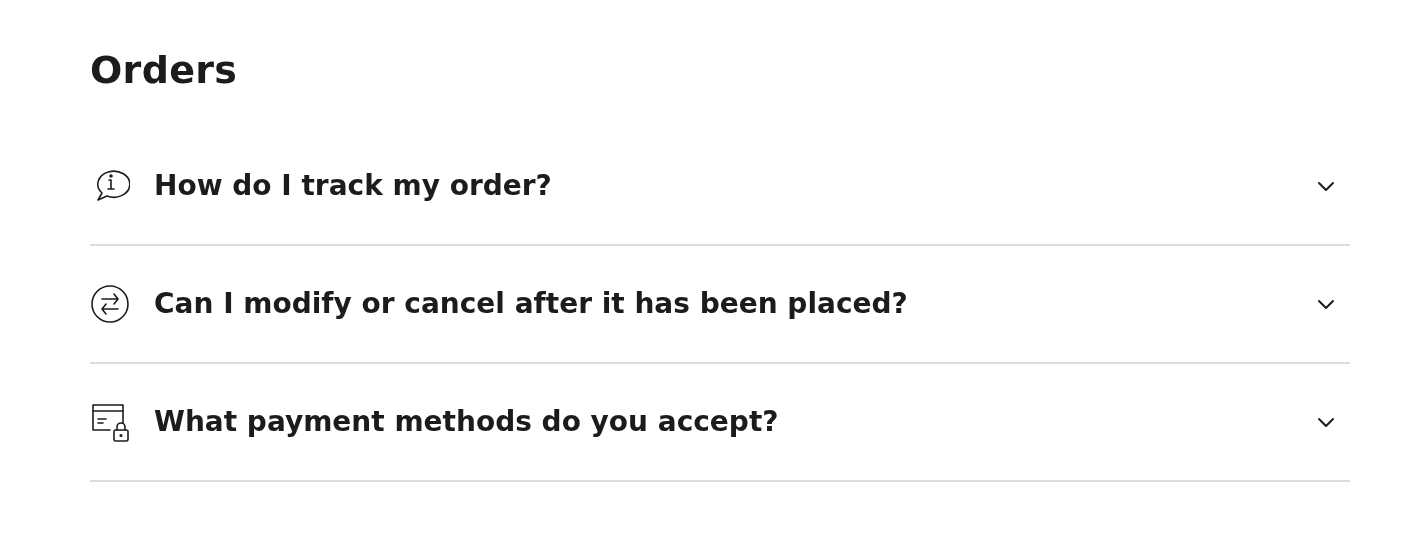  I want to click on card-lock-icon, so click(110, 422).